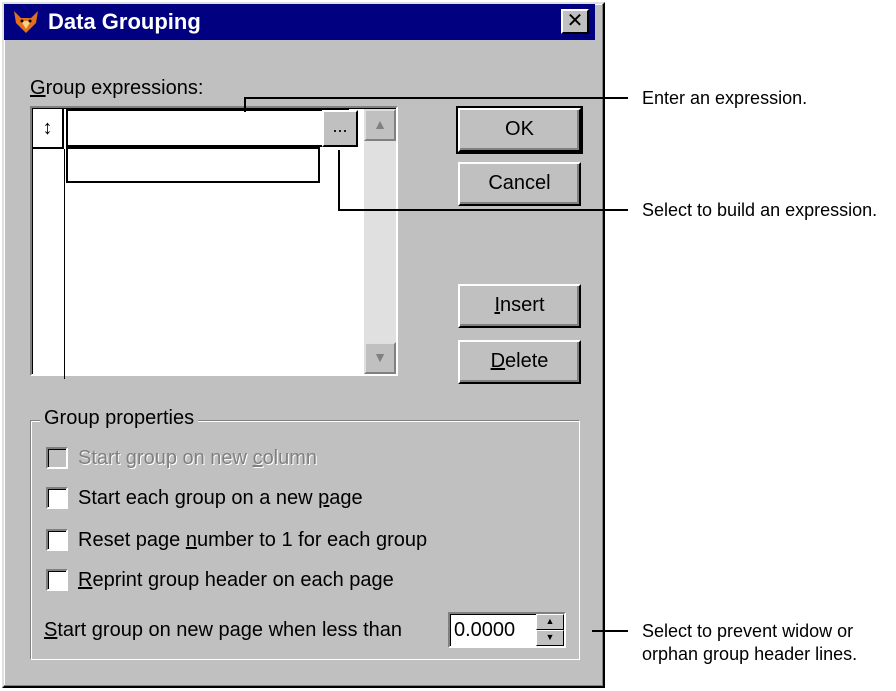 This screenshot has width=896, height=691. Describe the element at coordinates (748, 631) in the screenshot. I see `callout-widow-text-line1: Select to prevent widow or` at that location.